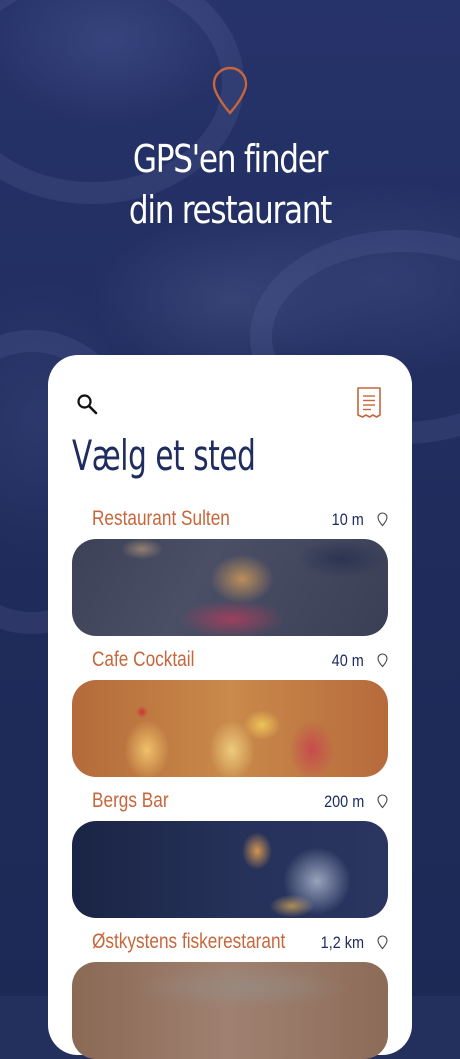  I want to click on hero-title: GPS'en finder din restaurant, so click(229, 185).